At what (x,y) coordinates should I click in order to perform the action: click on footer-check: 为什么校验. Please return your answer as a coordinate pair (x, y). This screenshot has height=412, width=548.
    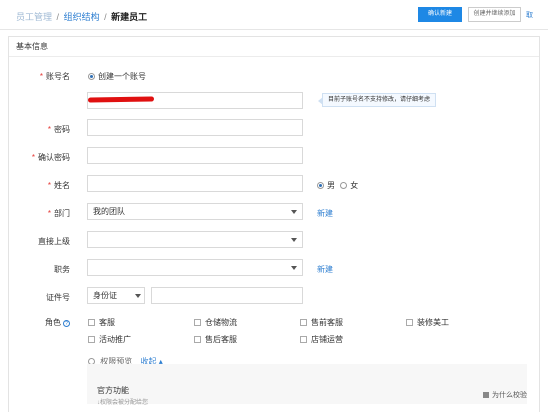
    Looking at the image, I should click on (505, 395).